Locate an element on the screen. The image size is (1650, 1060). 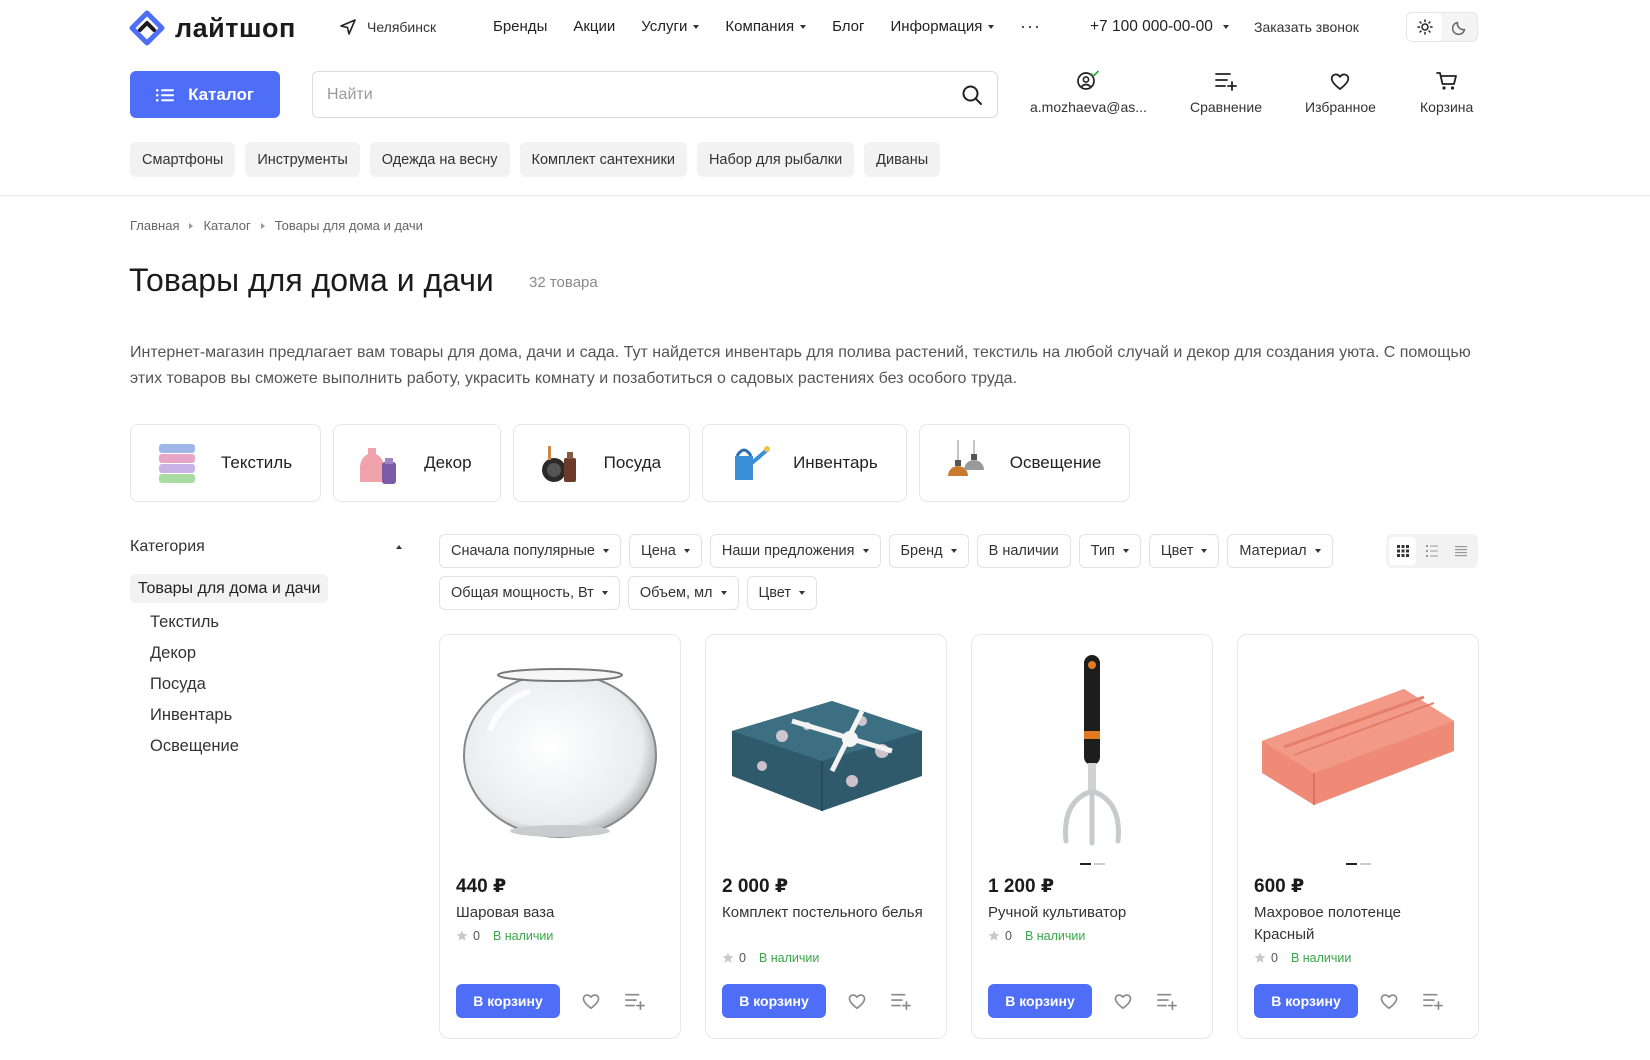
sidebar-item-lighting: Освещение is located at coordinates (194, 746).